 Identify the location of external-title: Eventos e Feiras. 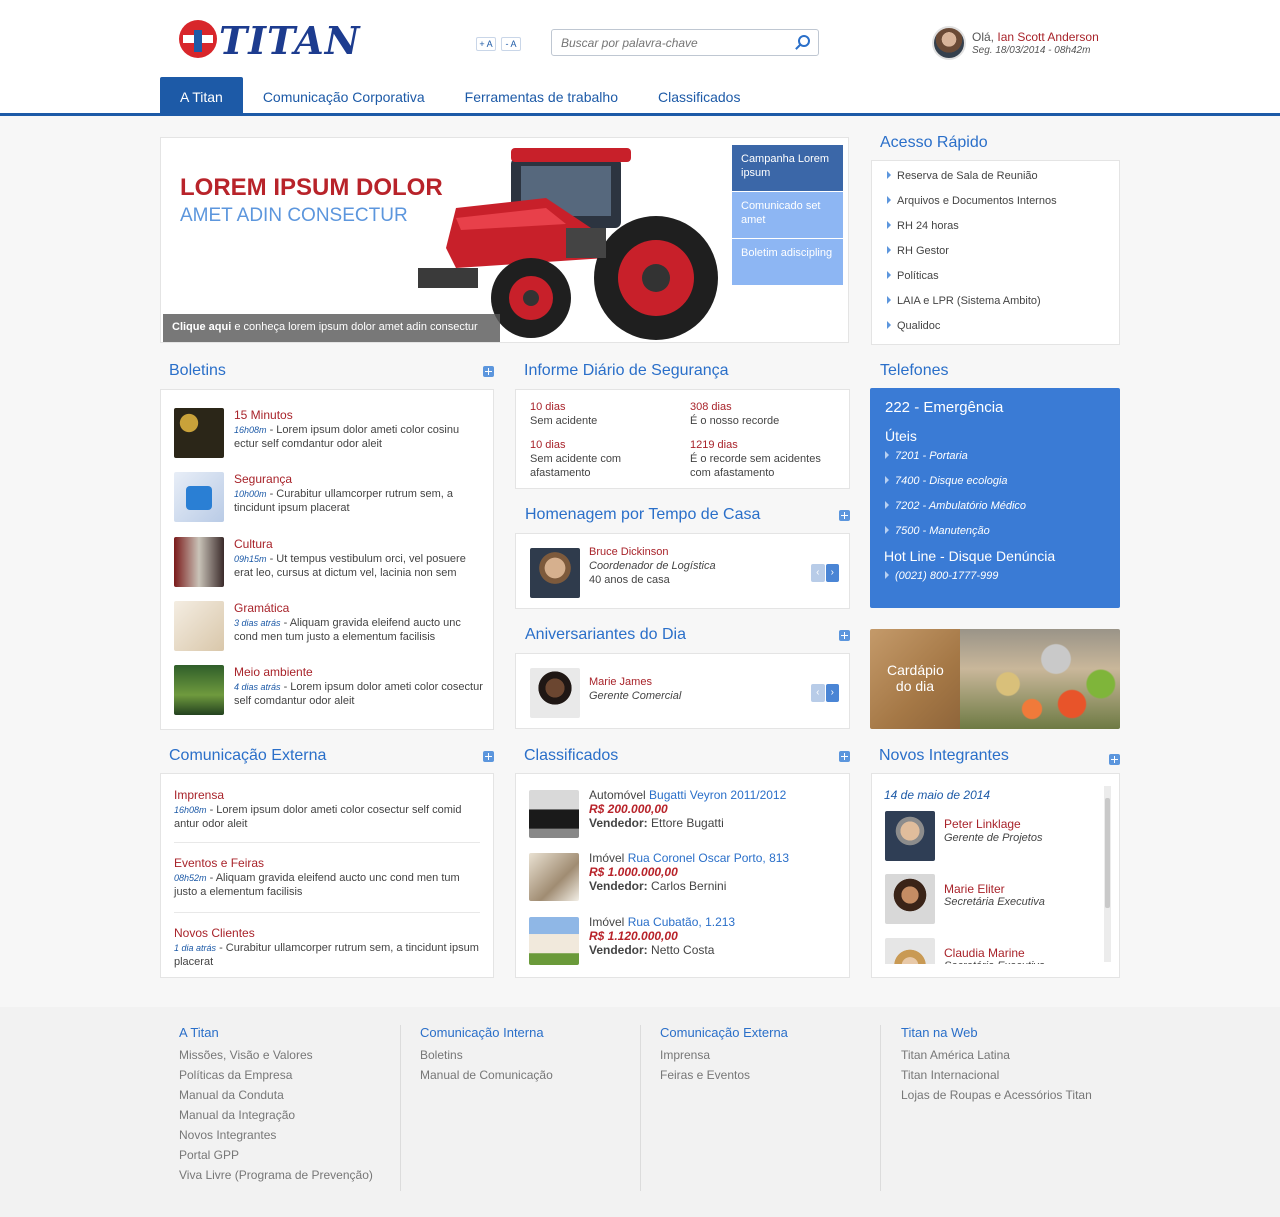
(329, 863).